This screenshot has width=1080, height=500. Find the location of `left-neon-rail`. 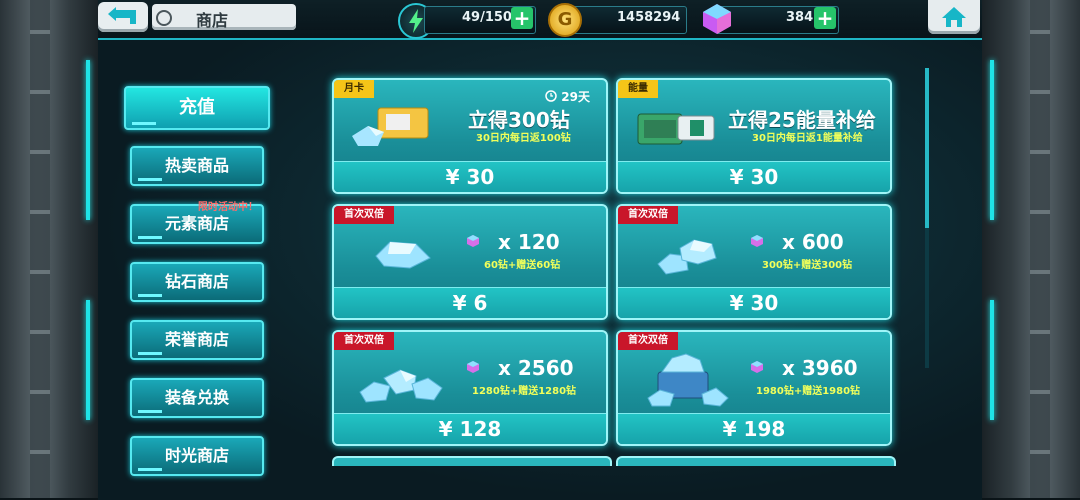

left-neon-rail is located at coordinates (88, 140).